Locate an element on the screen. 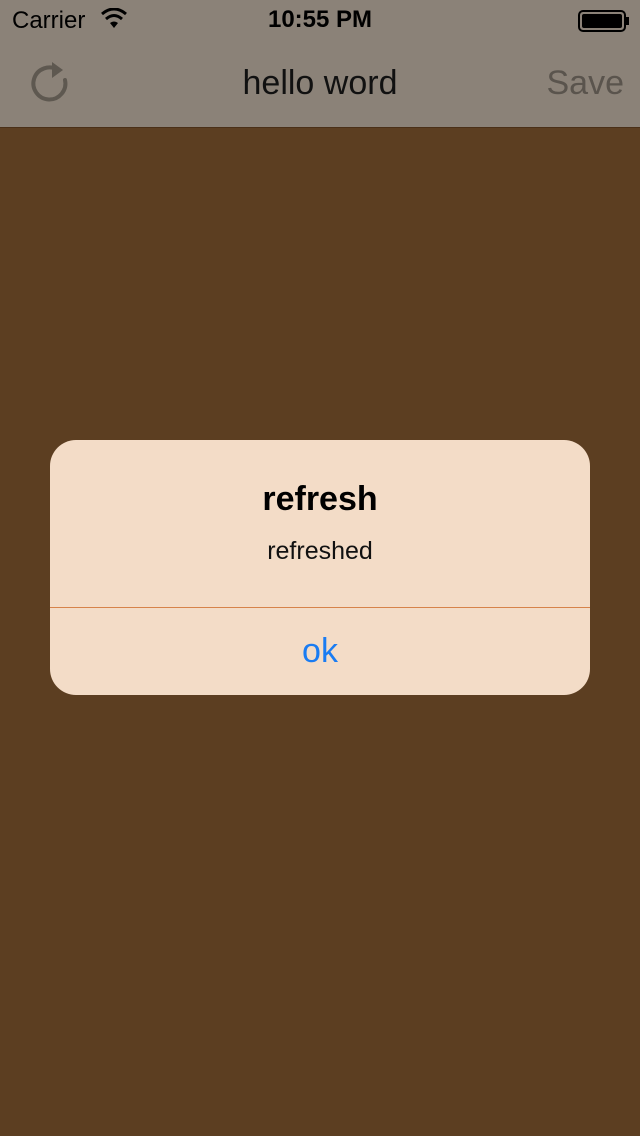  status-time: 10:55 PM is located at coordinates (320, 19).